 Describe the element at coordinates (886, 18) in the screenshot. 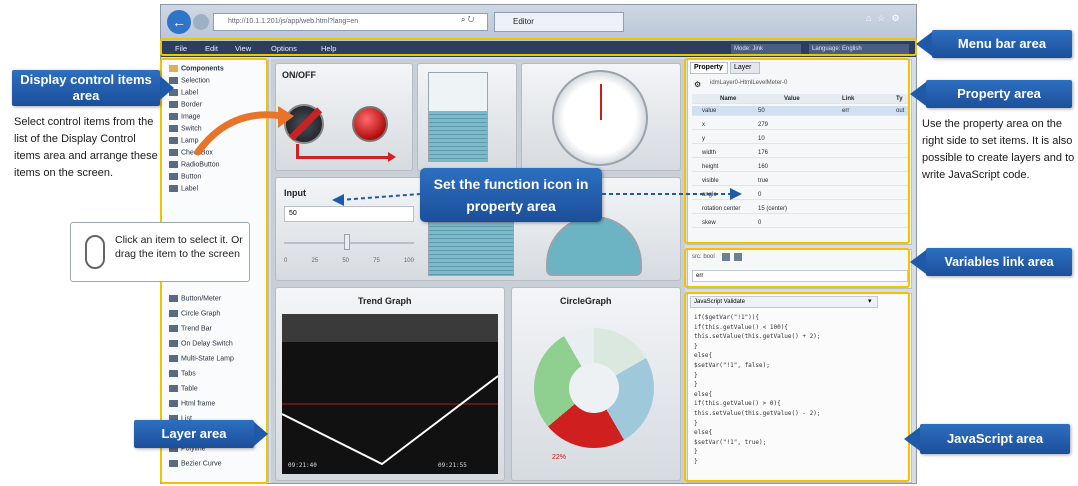

I see `window-controls: ⌂☆⚙` at that location.